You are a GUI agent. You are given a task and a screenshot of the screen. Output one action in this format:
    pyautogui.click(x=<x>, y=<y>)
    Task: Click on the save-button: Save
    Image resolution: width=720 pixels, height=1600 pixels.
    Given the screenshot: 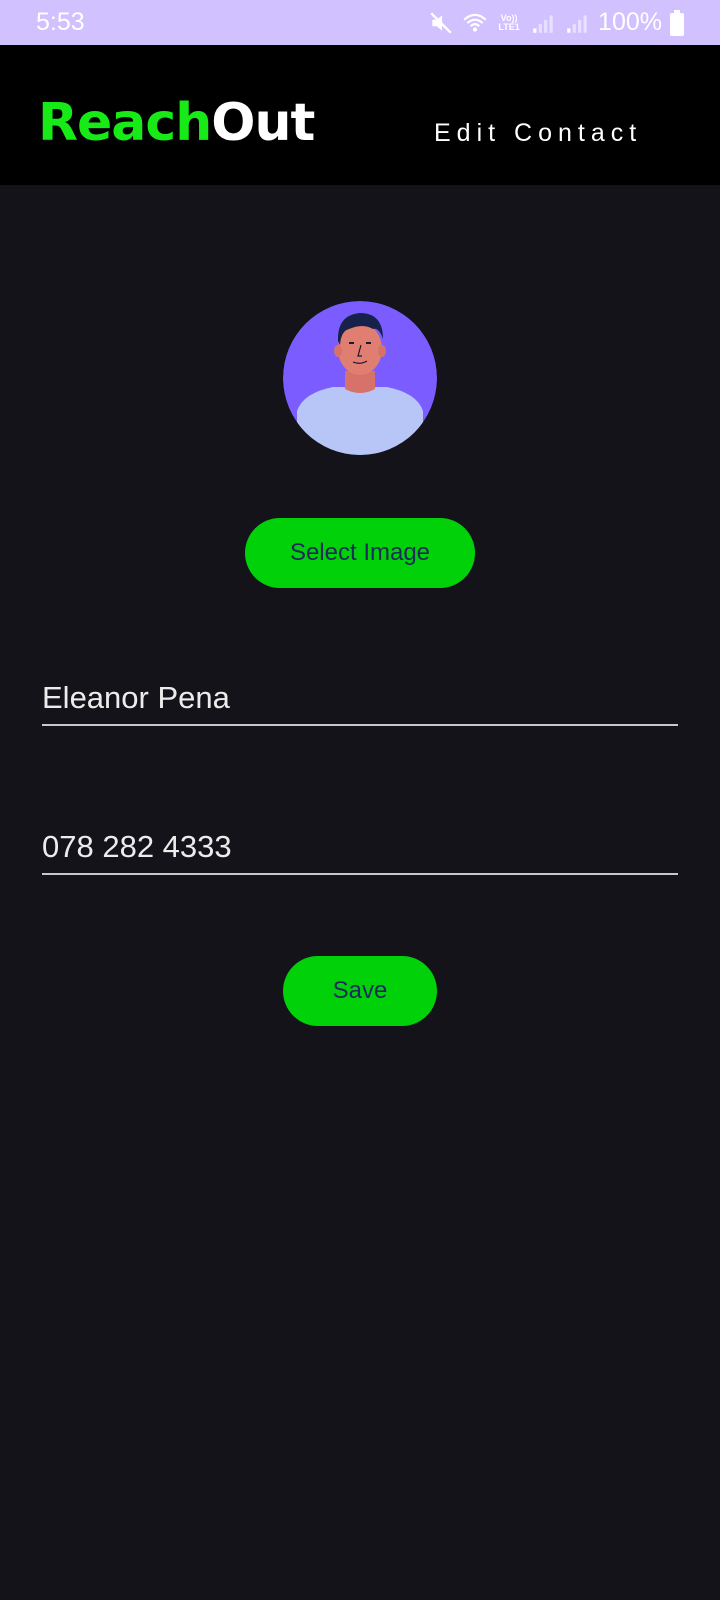 What is the action you would take?
    pyautogui.click(x=360, y=991)
    